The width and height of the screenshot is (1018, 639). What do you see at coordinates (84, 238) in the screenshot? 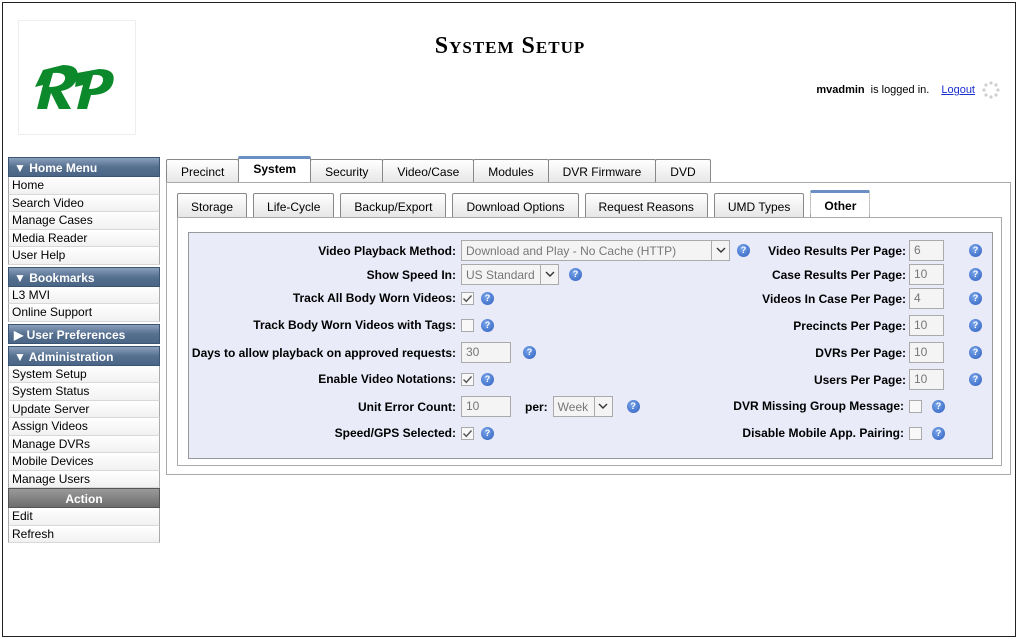
I see `sidebar-item-media-reader: Media Reader` at bounding box center [84, 238].